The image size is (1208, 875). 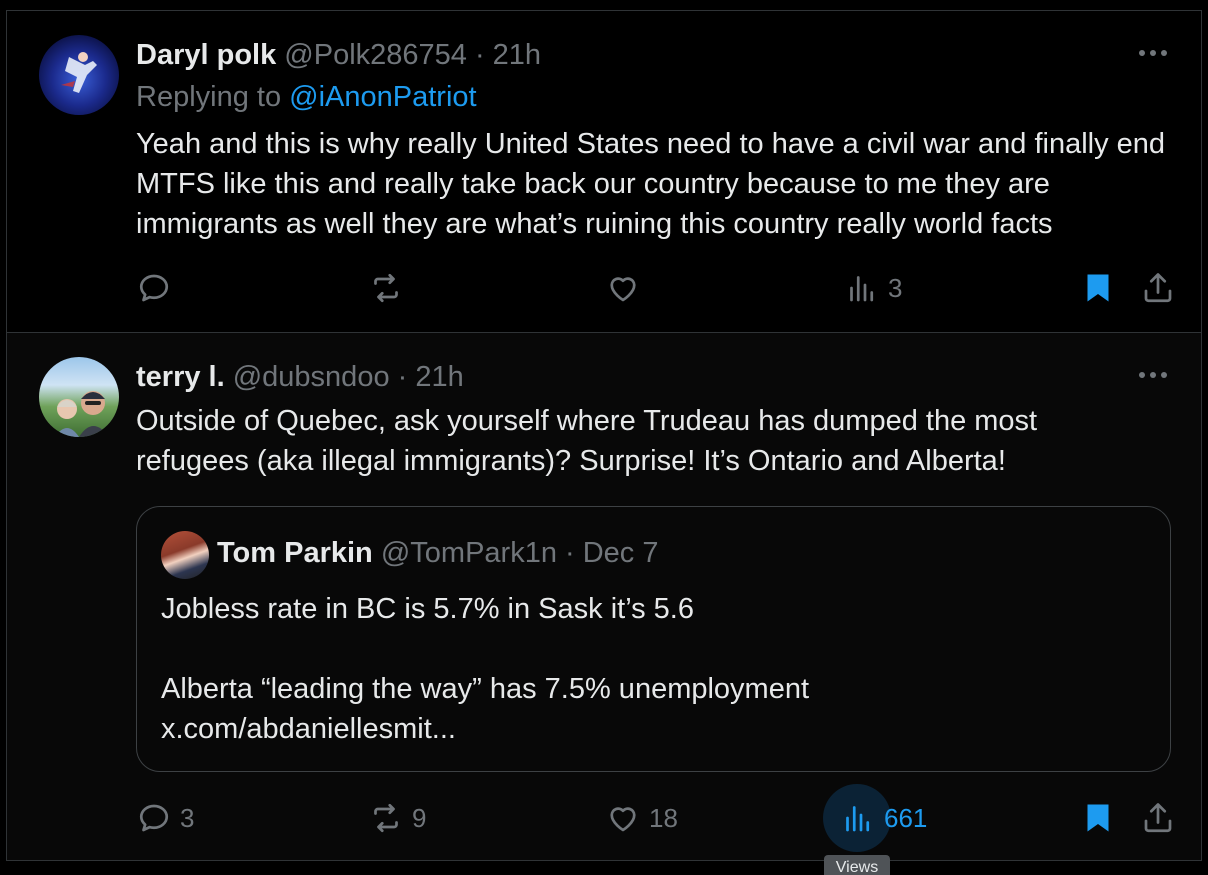 I want to click on reply-button: 3, so click(x=165, y=818).